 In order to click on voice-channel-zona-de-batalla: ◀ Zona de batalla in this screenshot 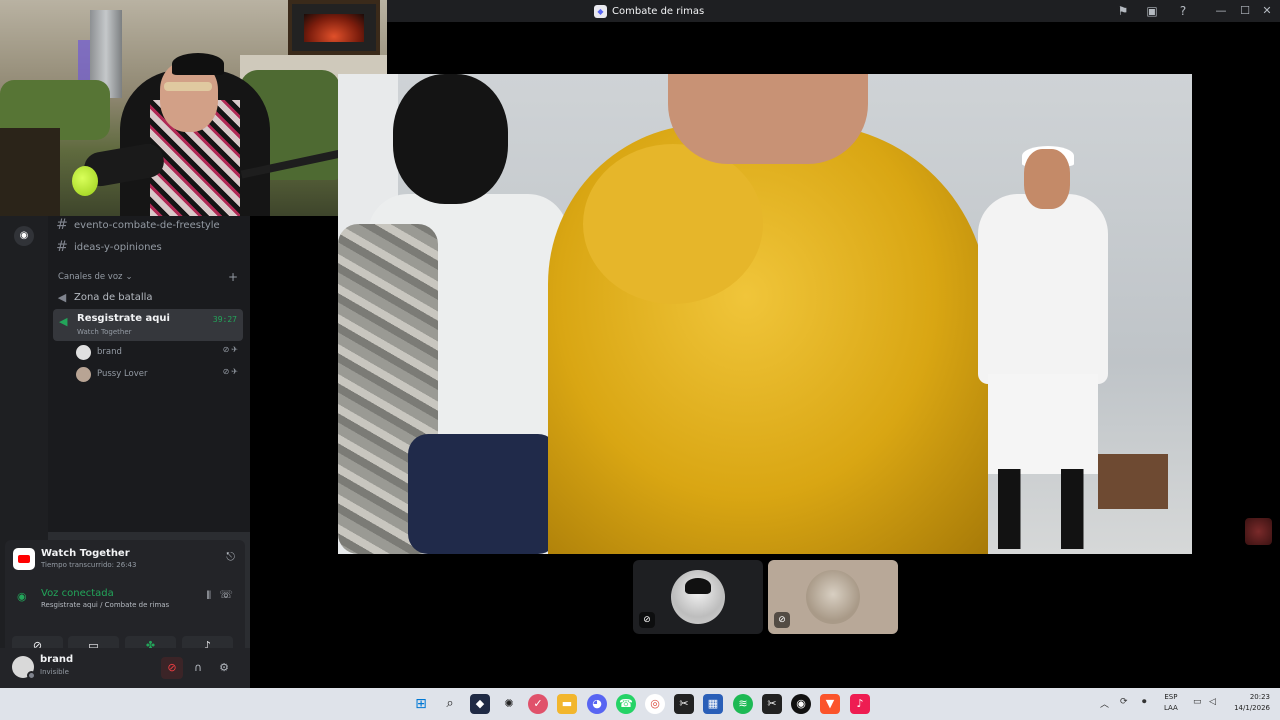, I will do `click(104, 297)`.